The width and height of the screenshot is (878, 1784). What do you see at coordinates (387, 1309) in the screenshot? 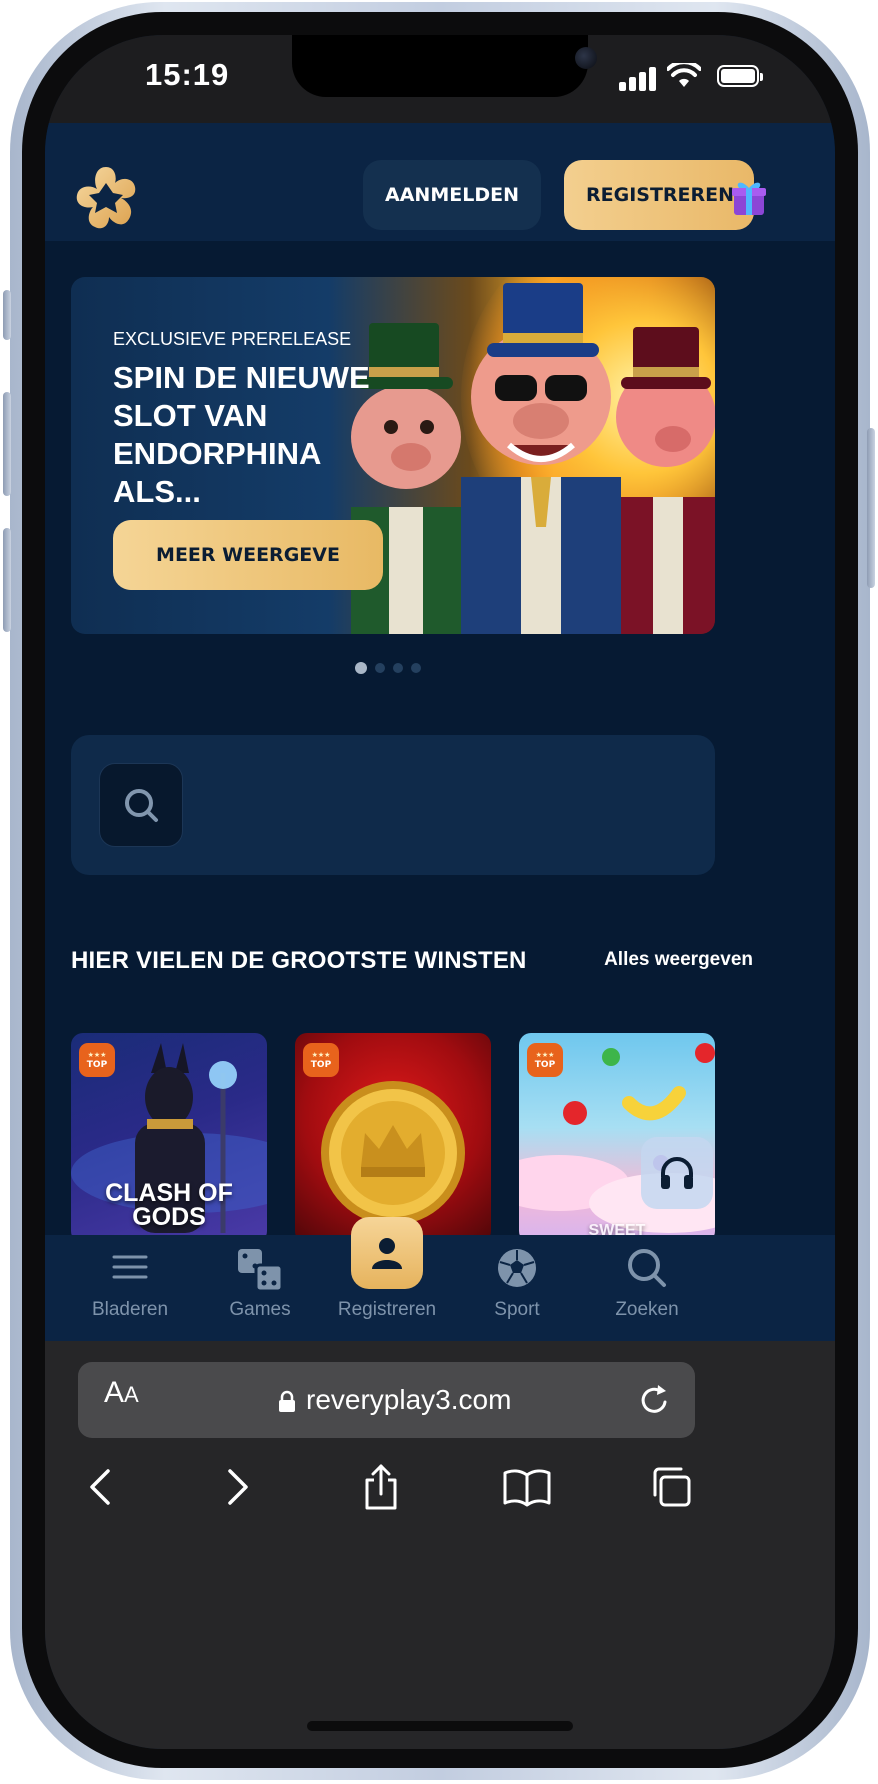
I see `nav-label: Registreren` at bounding box center [387, 1309].